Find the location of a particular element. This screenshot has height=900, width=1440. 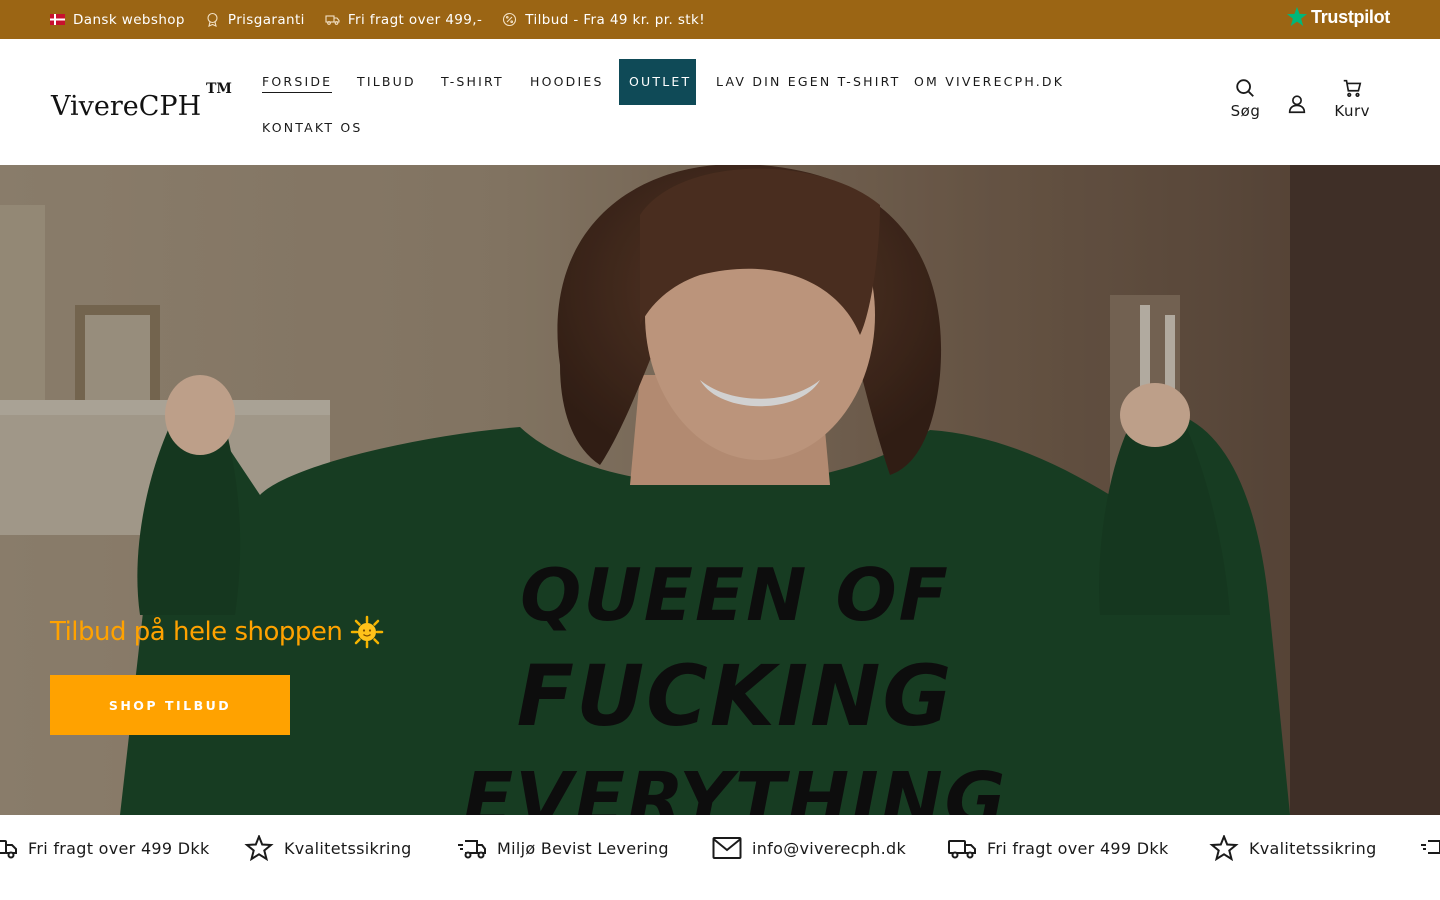

denmark-flag-icon is located at coordinates (57, 19).